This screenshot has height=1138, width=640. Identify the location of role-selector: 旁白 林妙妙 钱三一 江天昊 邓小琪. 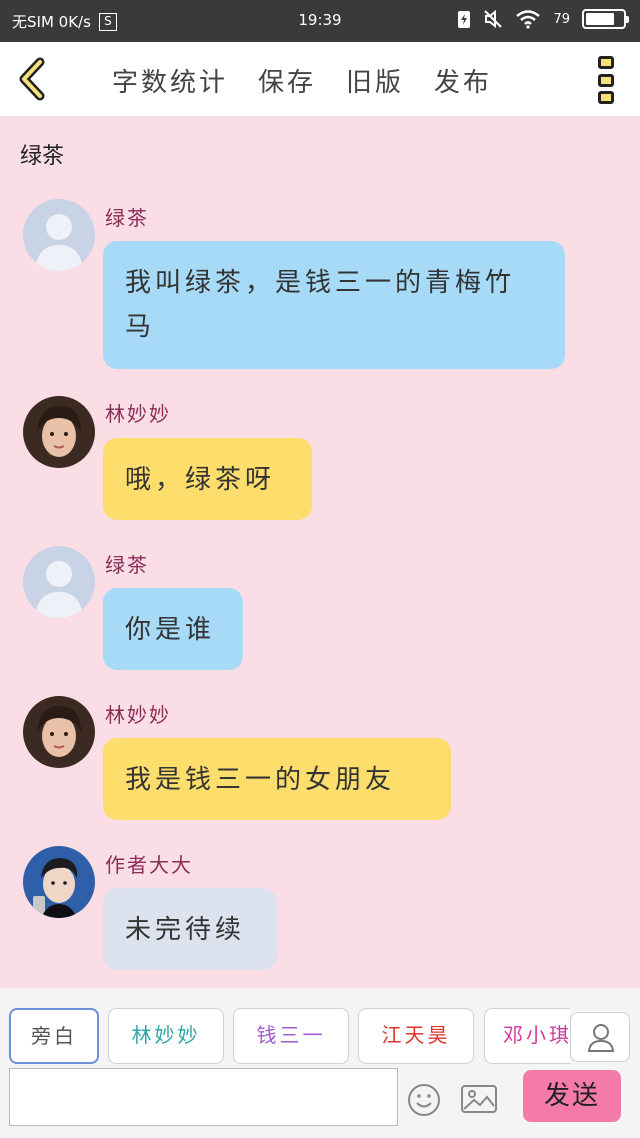
(285, 1037).